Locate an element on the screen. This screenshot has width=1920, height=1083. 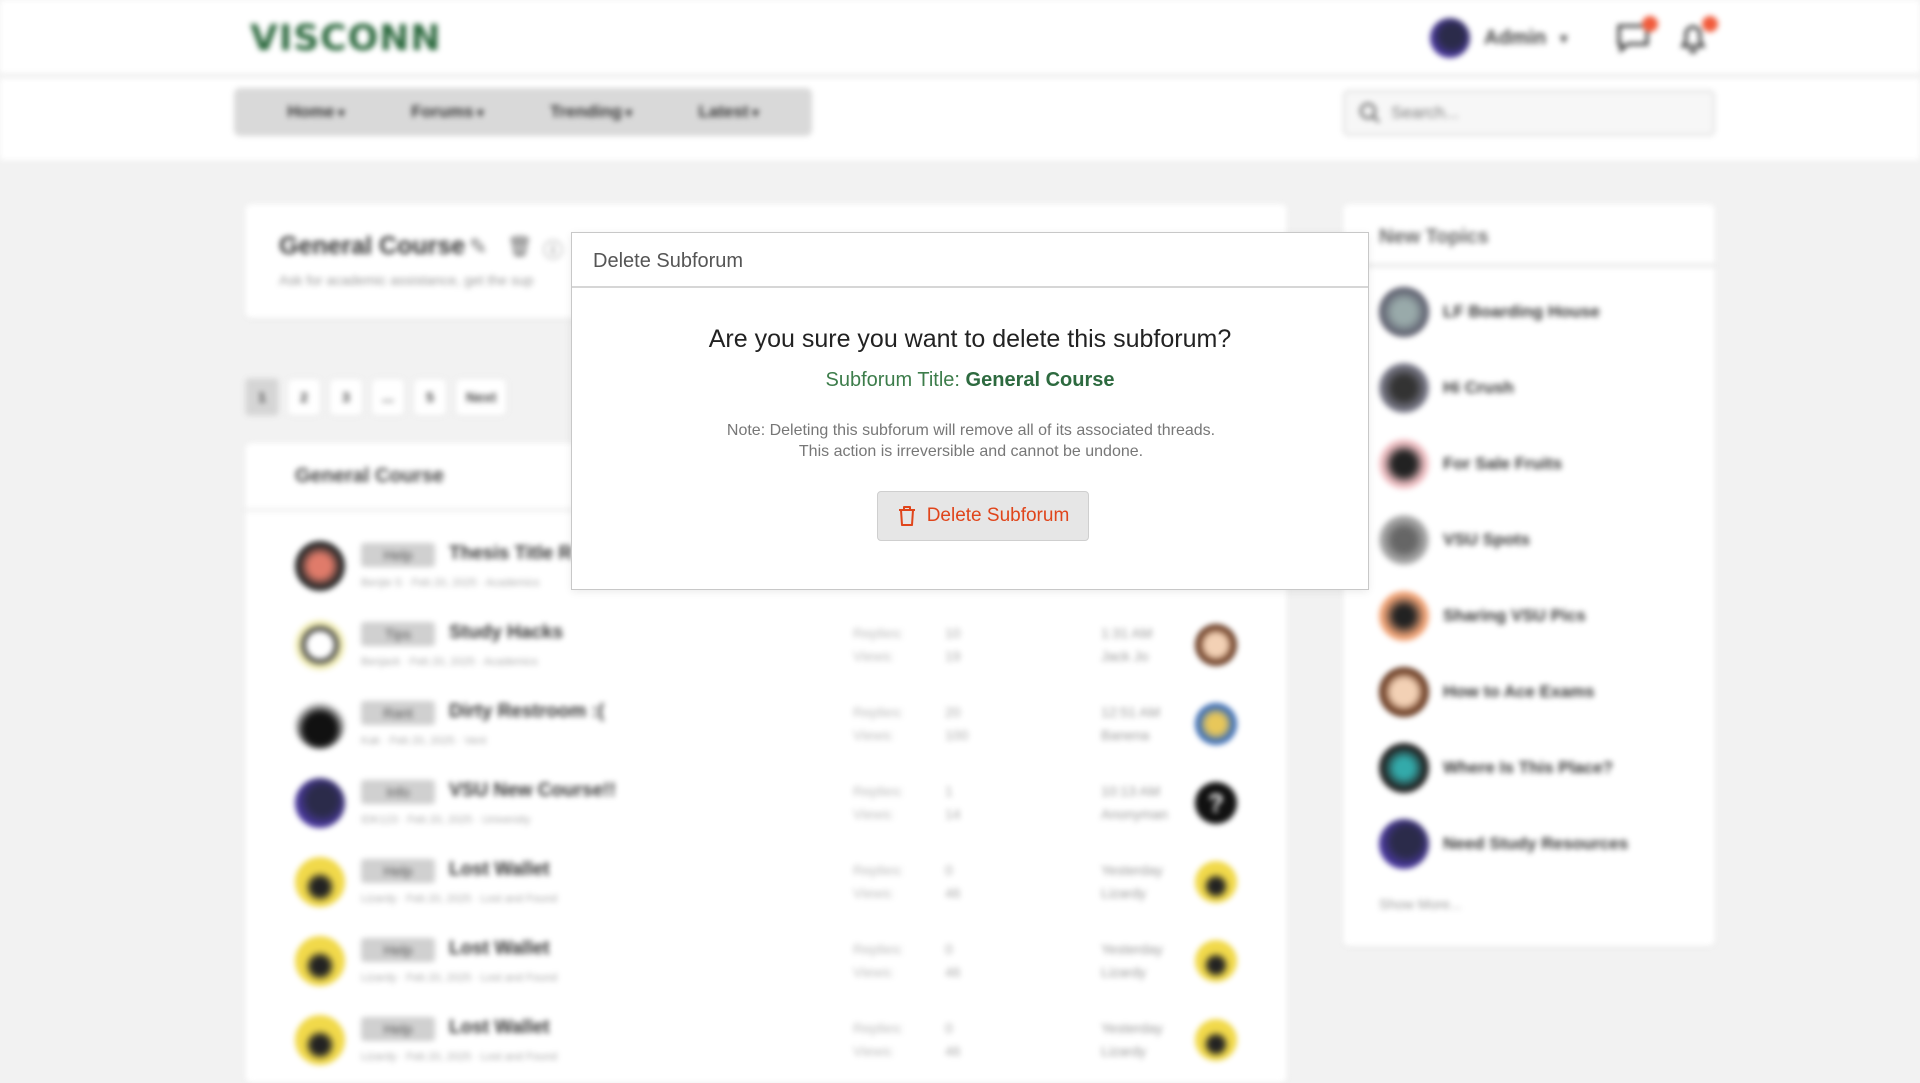
nav-home: Home is located at coordinates (315, 112).